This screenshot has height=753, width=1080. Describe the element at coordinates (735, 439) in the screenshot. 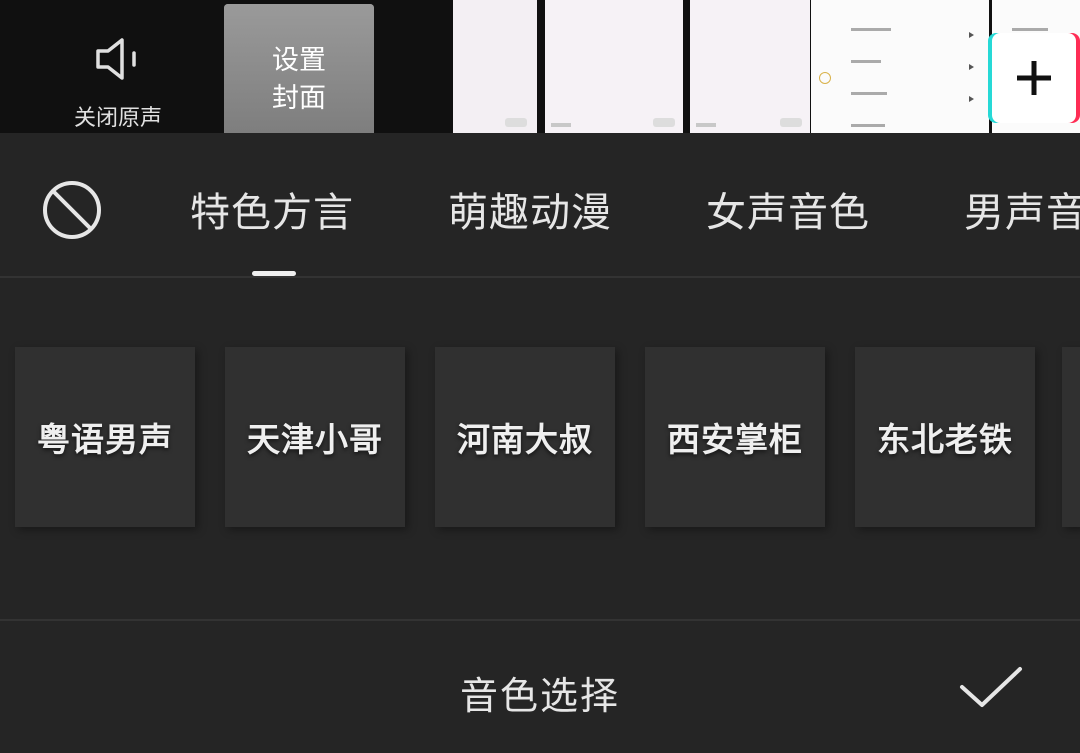

I see `voice-card-label: 西安掌柜` at that location.